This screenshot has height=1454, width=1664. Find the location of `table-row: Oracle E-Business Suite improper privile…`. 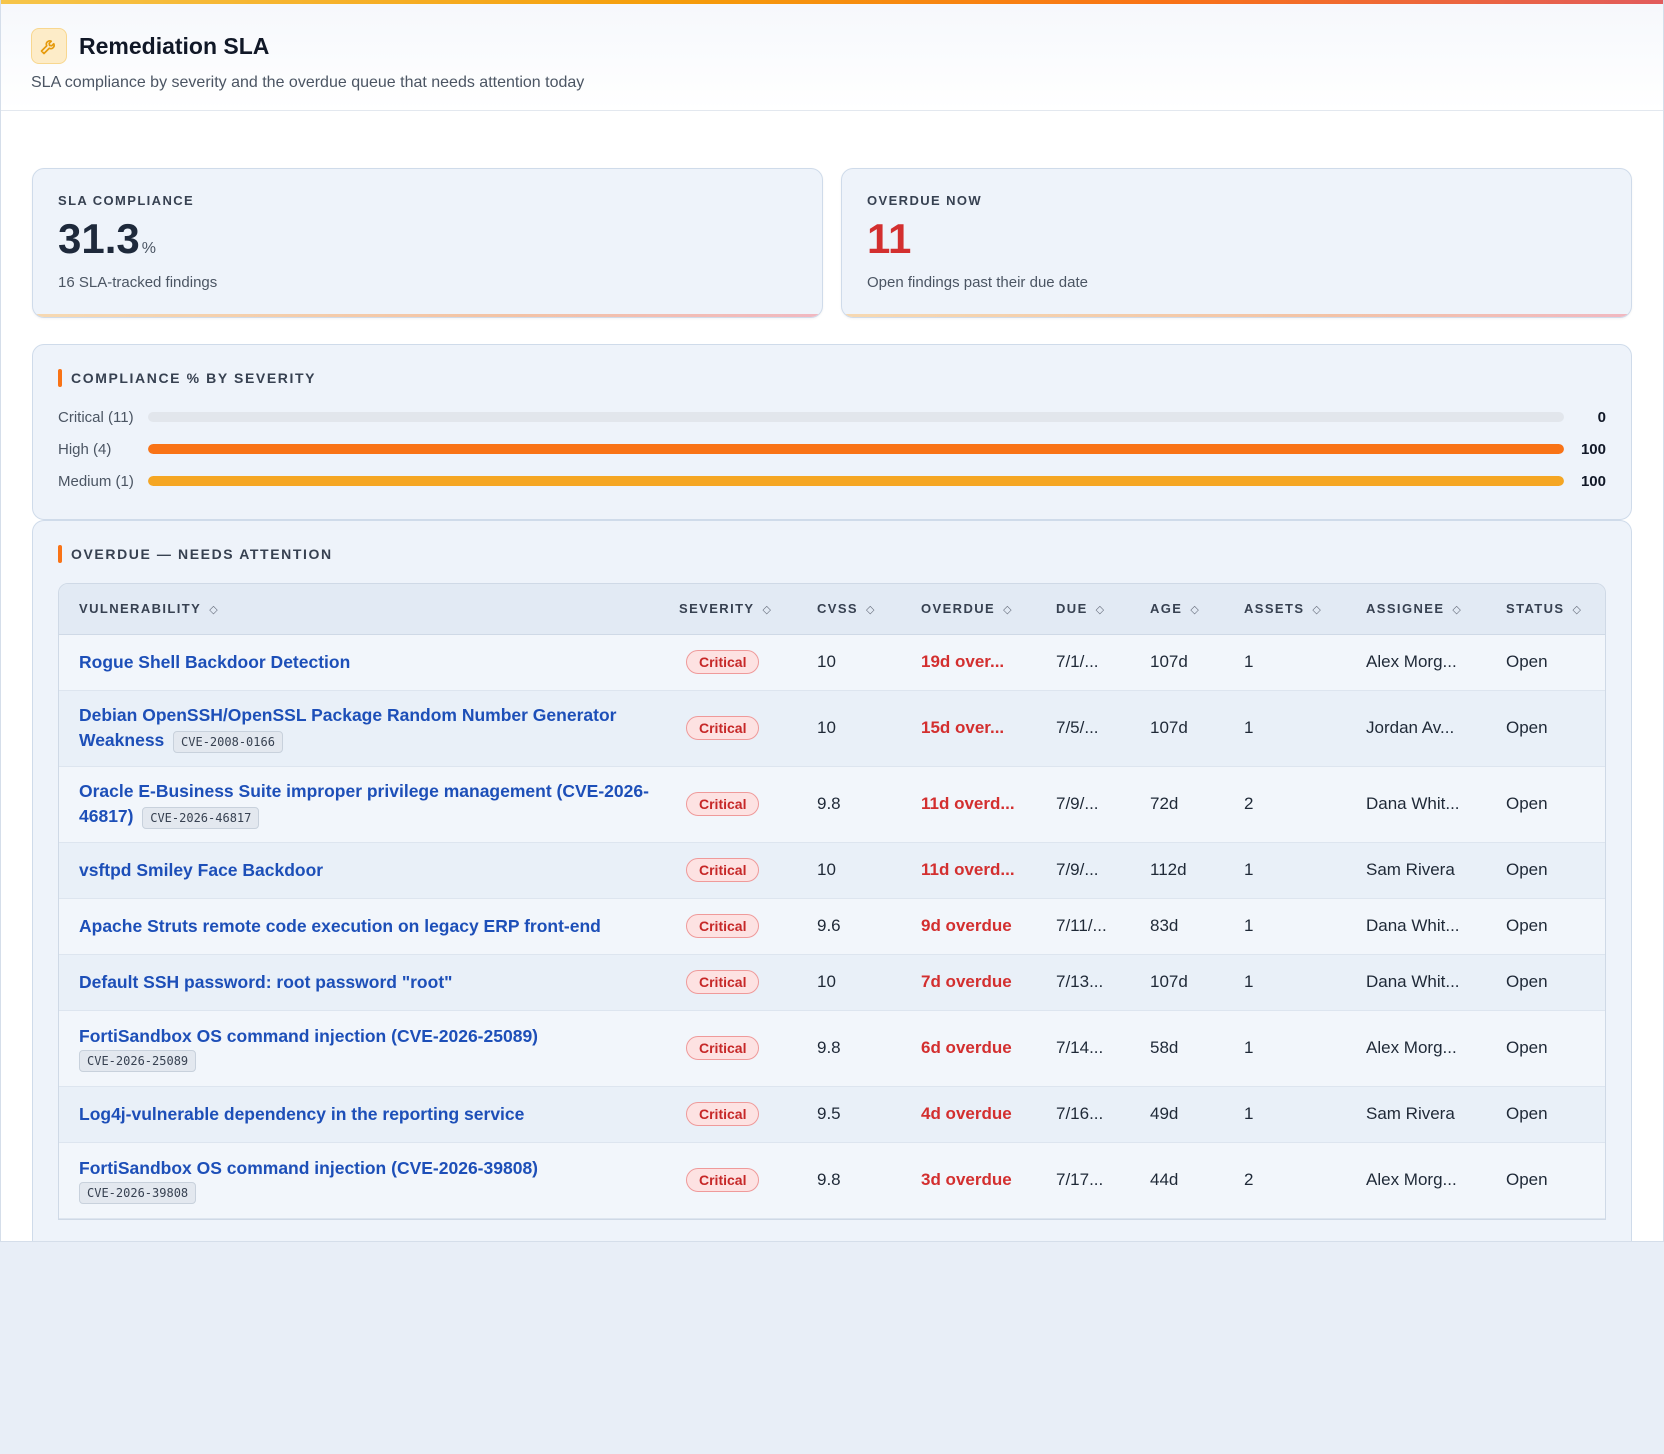

table-row: Oracle E-Business Suite improper privile… is located at coordinates (832, 804).